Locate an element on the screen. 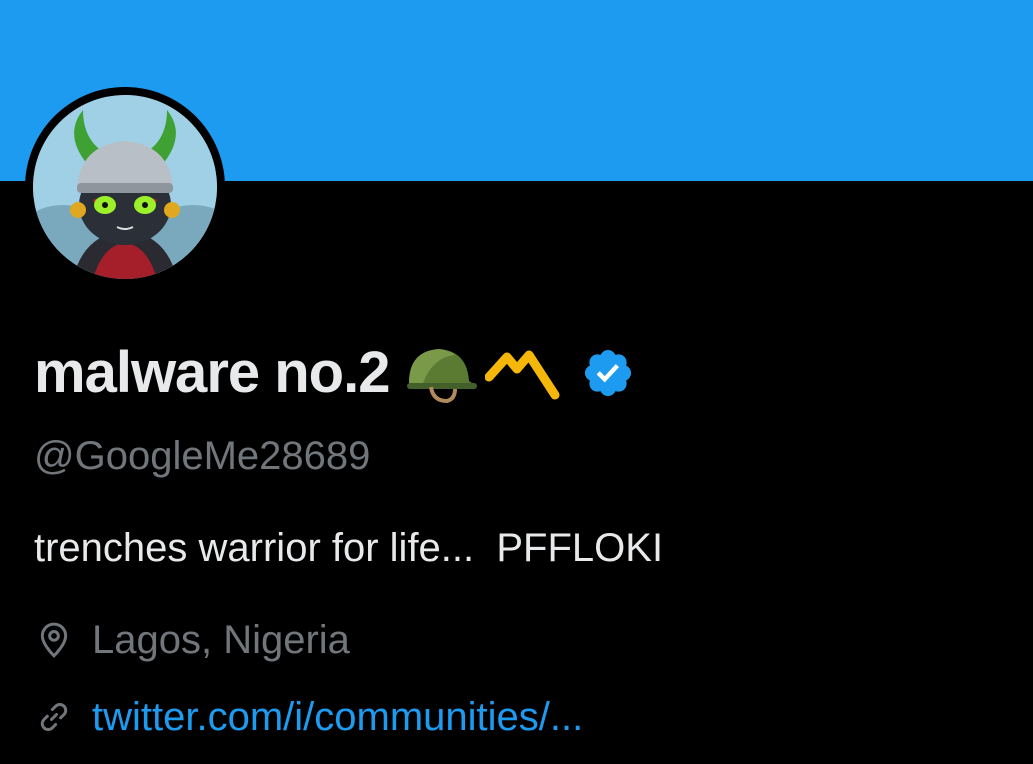  military-helmet-emoji is located at coordinates (441, 373).